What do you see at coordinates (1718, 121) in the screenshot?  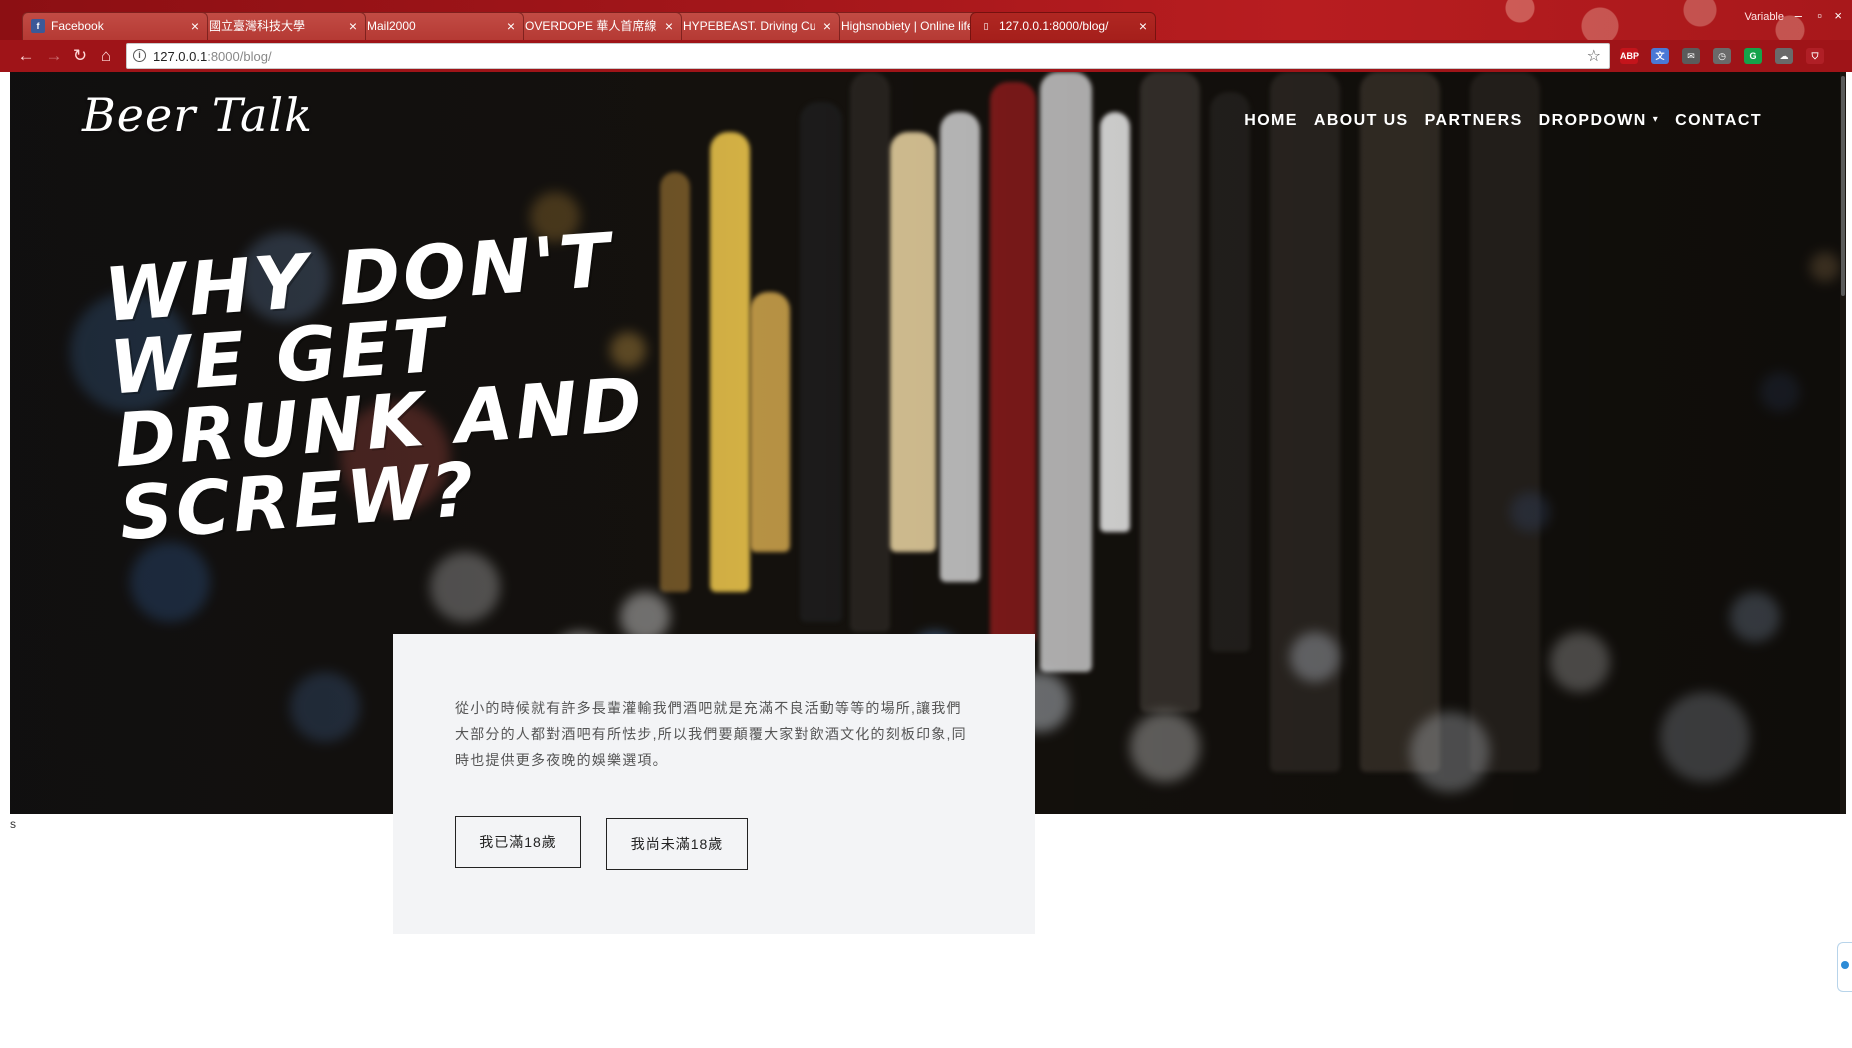 I see `nav-contact: CONTACT` at bounding box center [1718, 121].